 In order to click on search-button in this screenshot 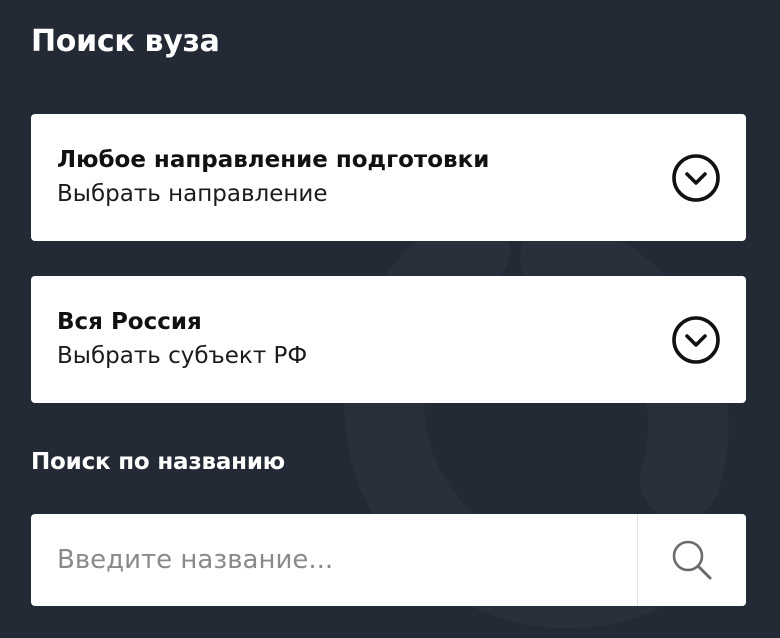, I will do `click(692, 560)`.